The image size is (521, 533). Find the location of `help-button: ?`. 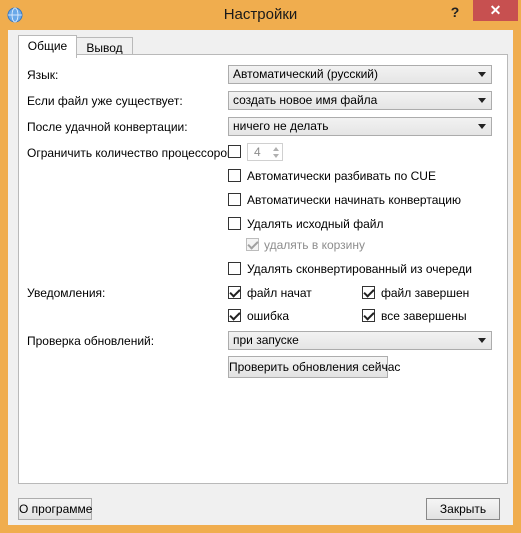

help-button: ? is located at coordinates (455, 12).